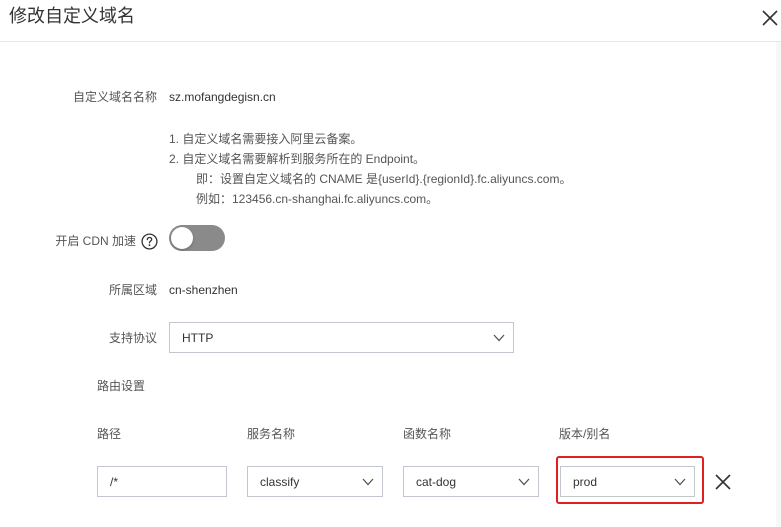 The image size is (781, 527). Describe the element at coordinates (627, 481) in the screenshot. I see `version-select: prod` at that location.